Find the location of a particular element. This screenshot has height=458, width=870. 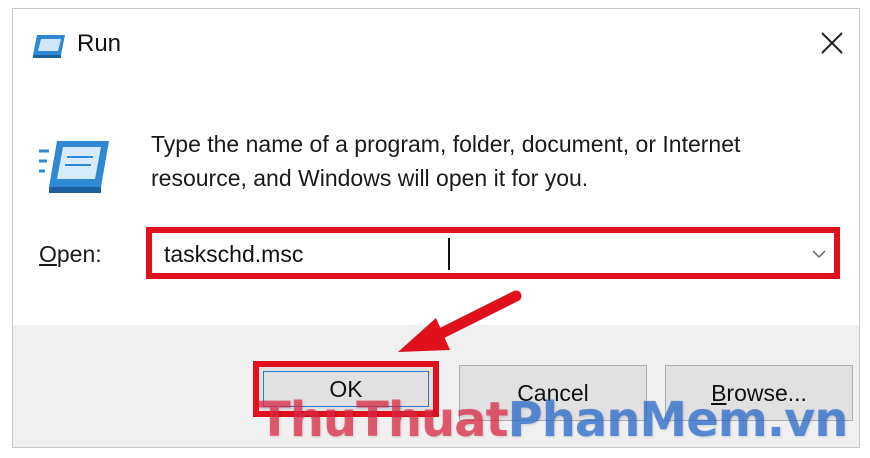

watermark-part-2: PhanMem.vn is located at coordinates (678, 420).